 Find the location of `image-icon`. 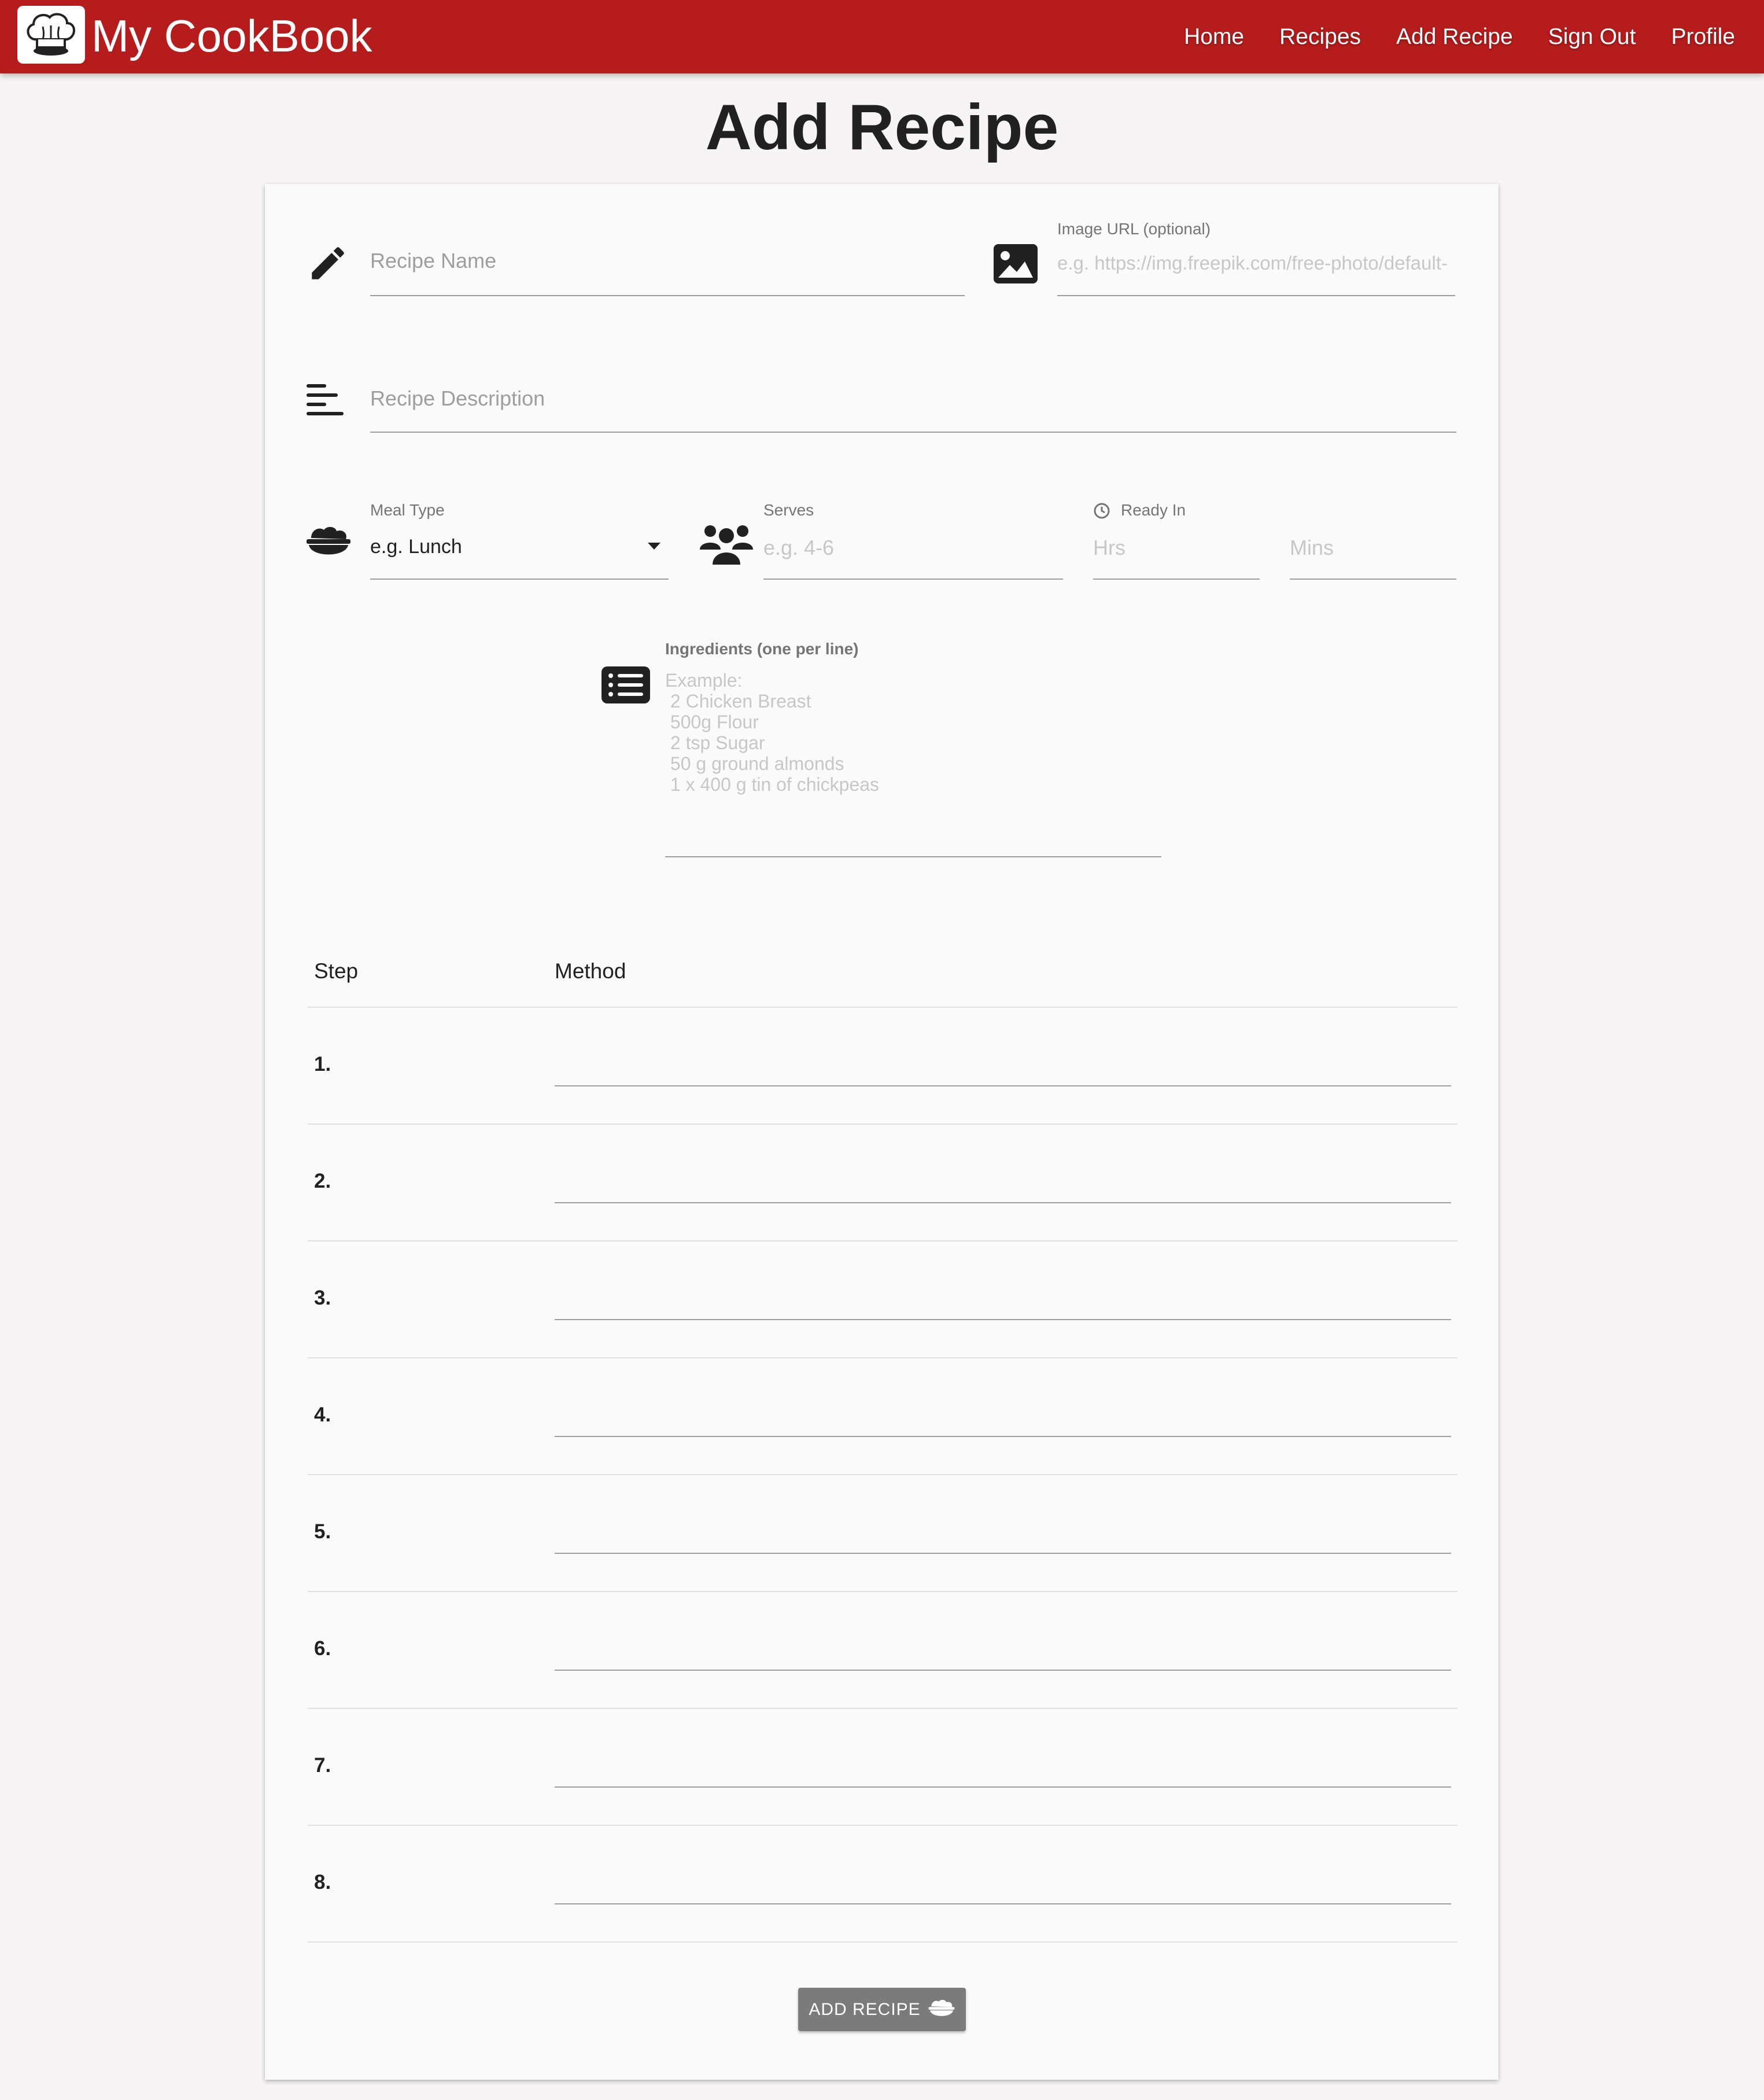

image-icon is located at coordinates (1016, 265).